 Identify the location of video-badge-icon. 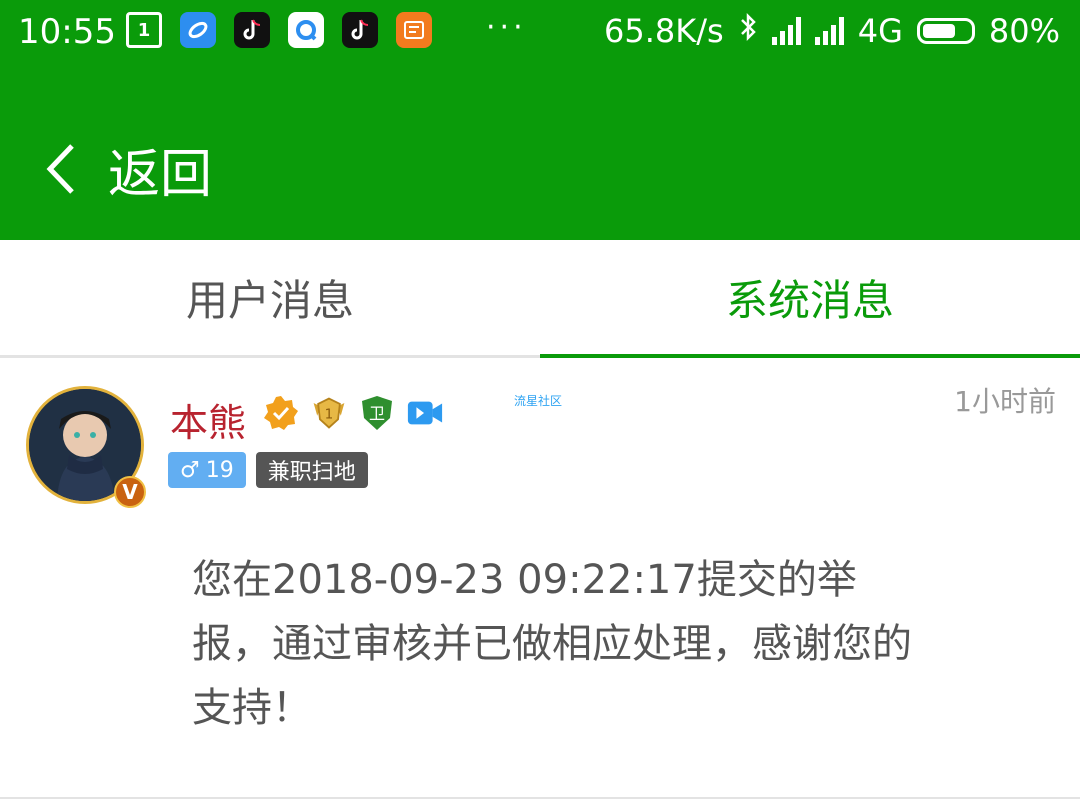
(425, 413).